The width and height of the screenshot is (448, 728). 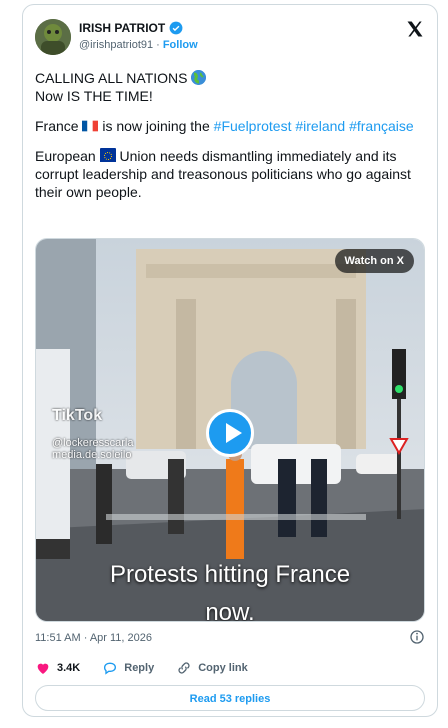 What do you see at coordinates (122, 28) in the screenshot?
I see `author-name: IRISH PATRIOT` at bounding box center [122, 28].